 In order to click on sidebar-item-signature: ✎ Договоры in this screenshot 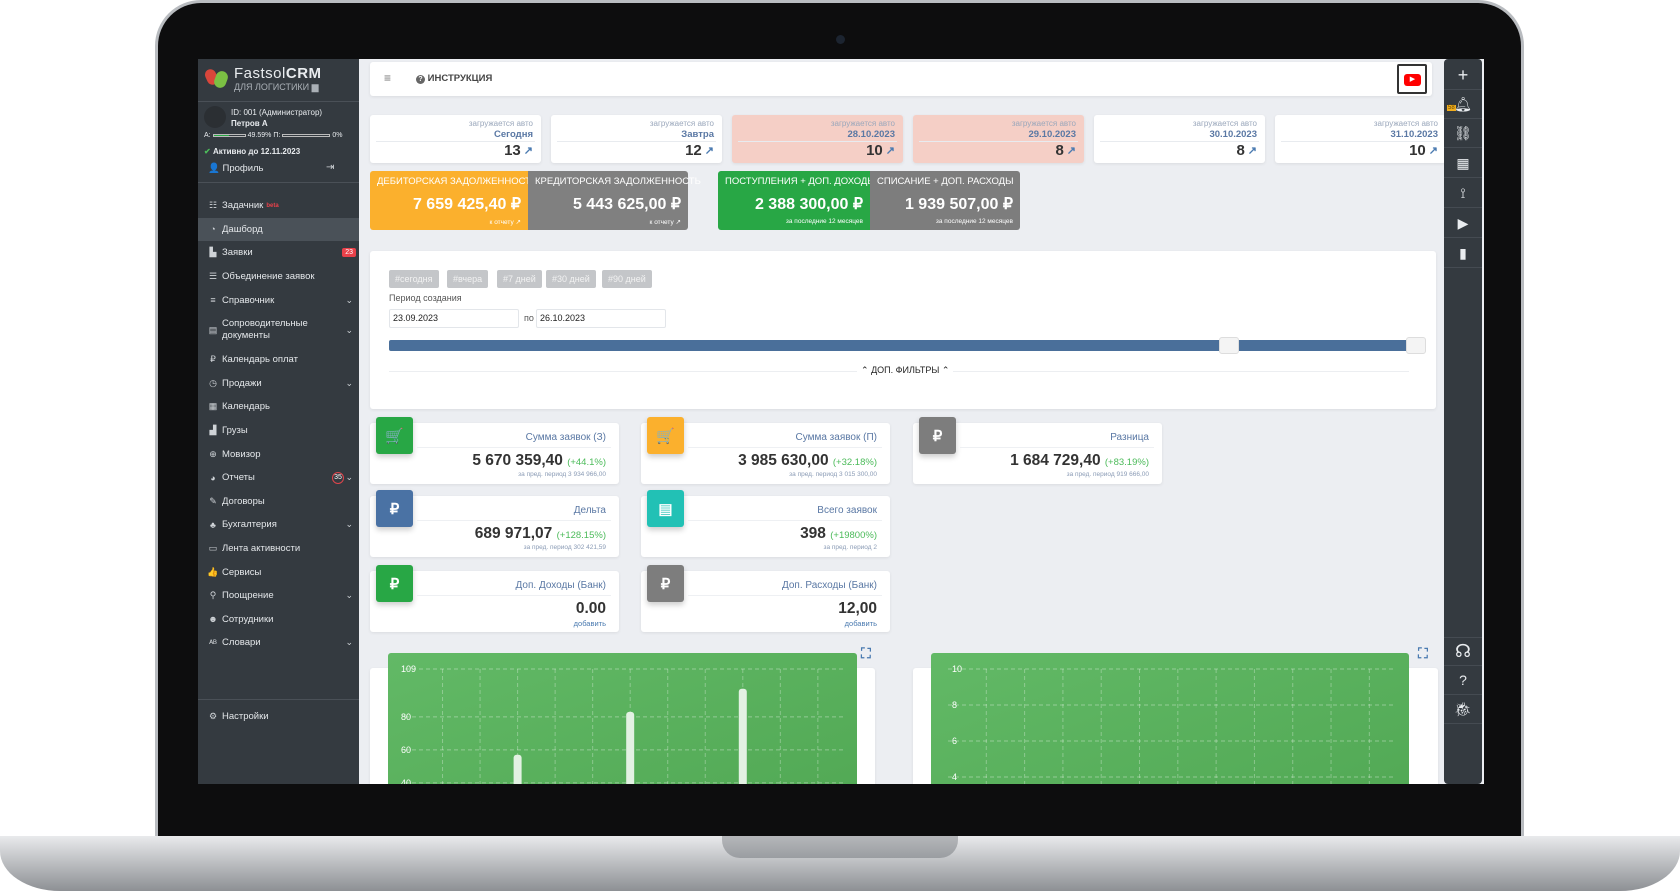, I will do `click(278, 502)`.